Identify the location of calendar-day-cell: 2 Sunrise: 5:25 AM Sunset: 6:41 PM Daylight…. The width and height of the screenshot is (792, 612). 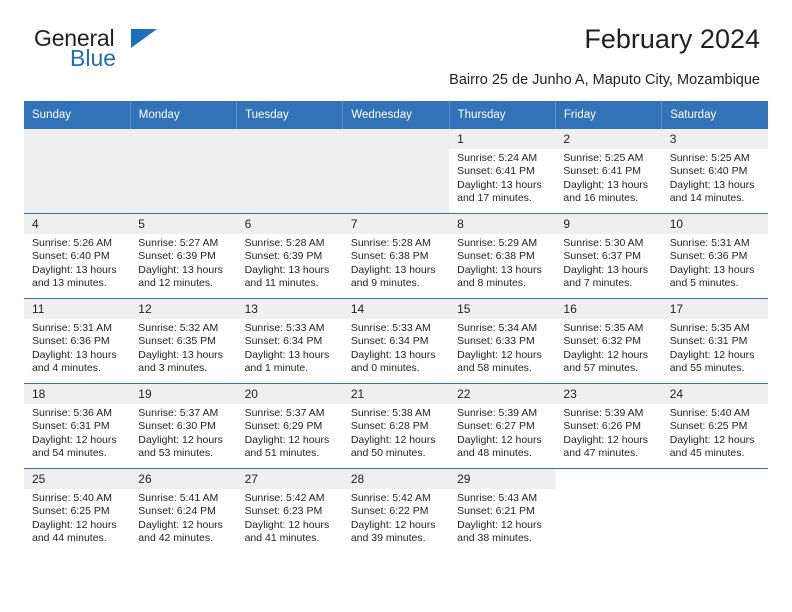
(608, 171).